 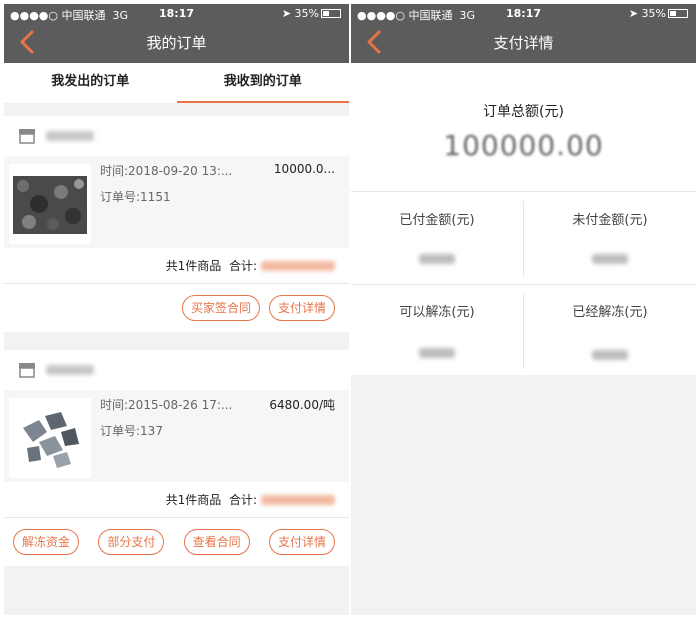 I want to click on paid-amount-label: 已付金额(元), so click(x=437, y=220).